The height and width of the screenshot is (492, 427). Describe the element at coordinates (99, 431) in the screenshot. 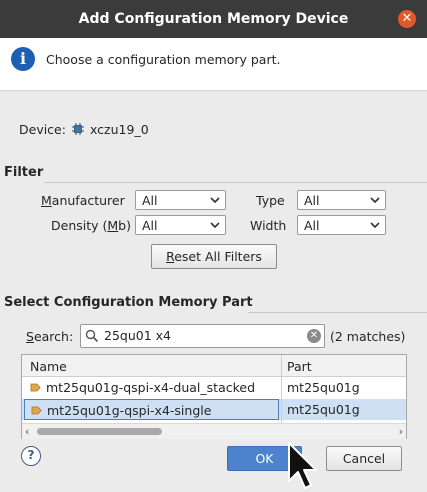

I see `scrollbar-thumb` at that location.